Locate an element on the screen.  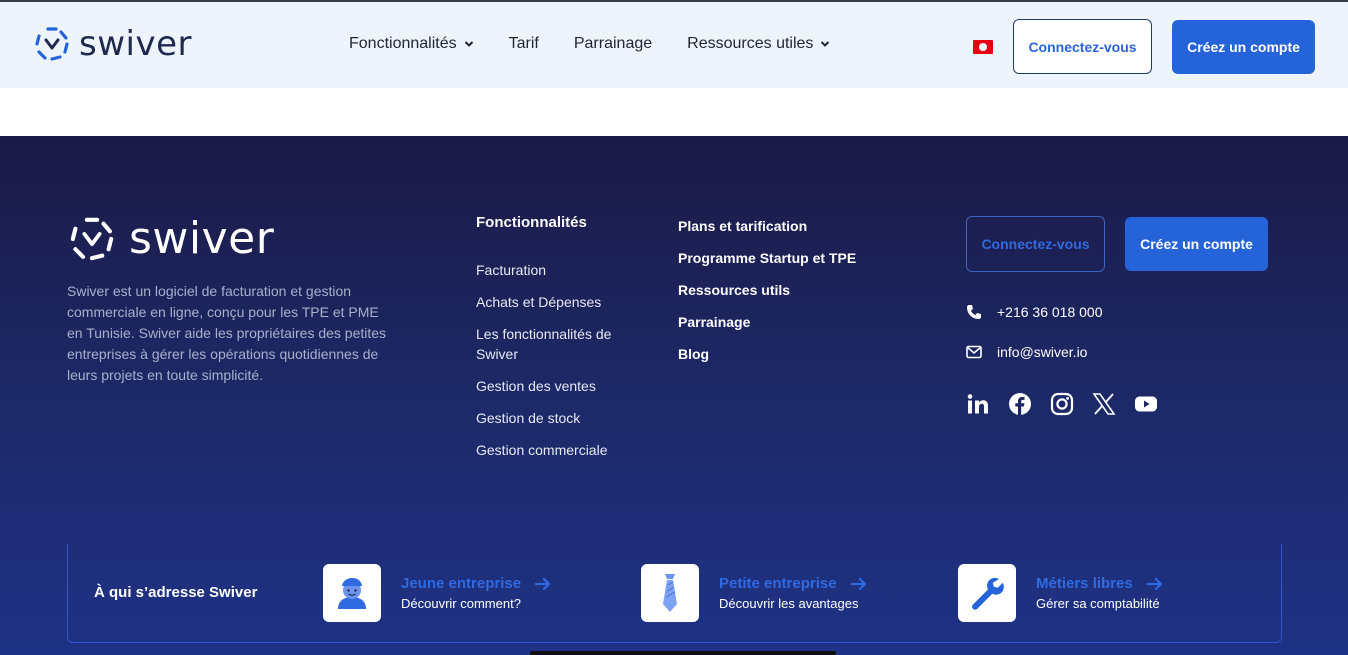
social-links is located at coordinates (1071, 404).